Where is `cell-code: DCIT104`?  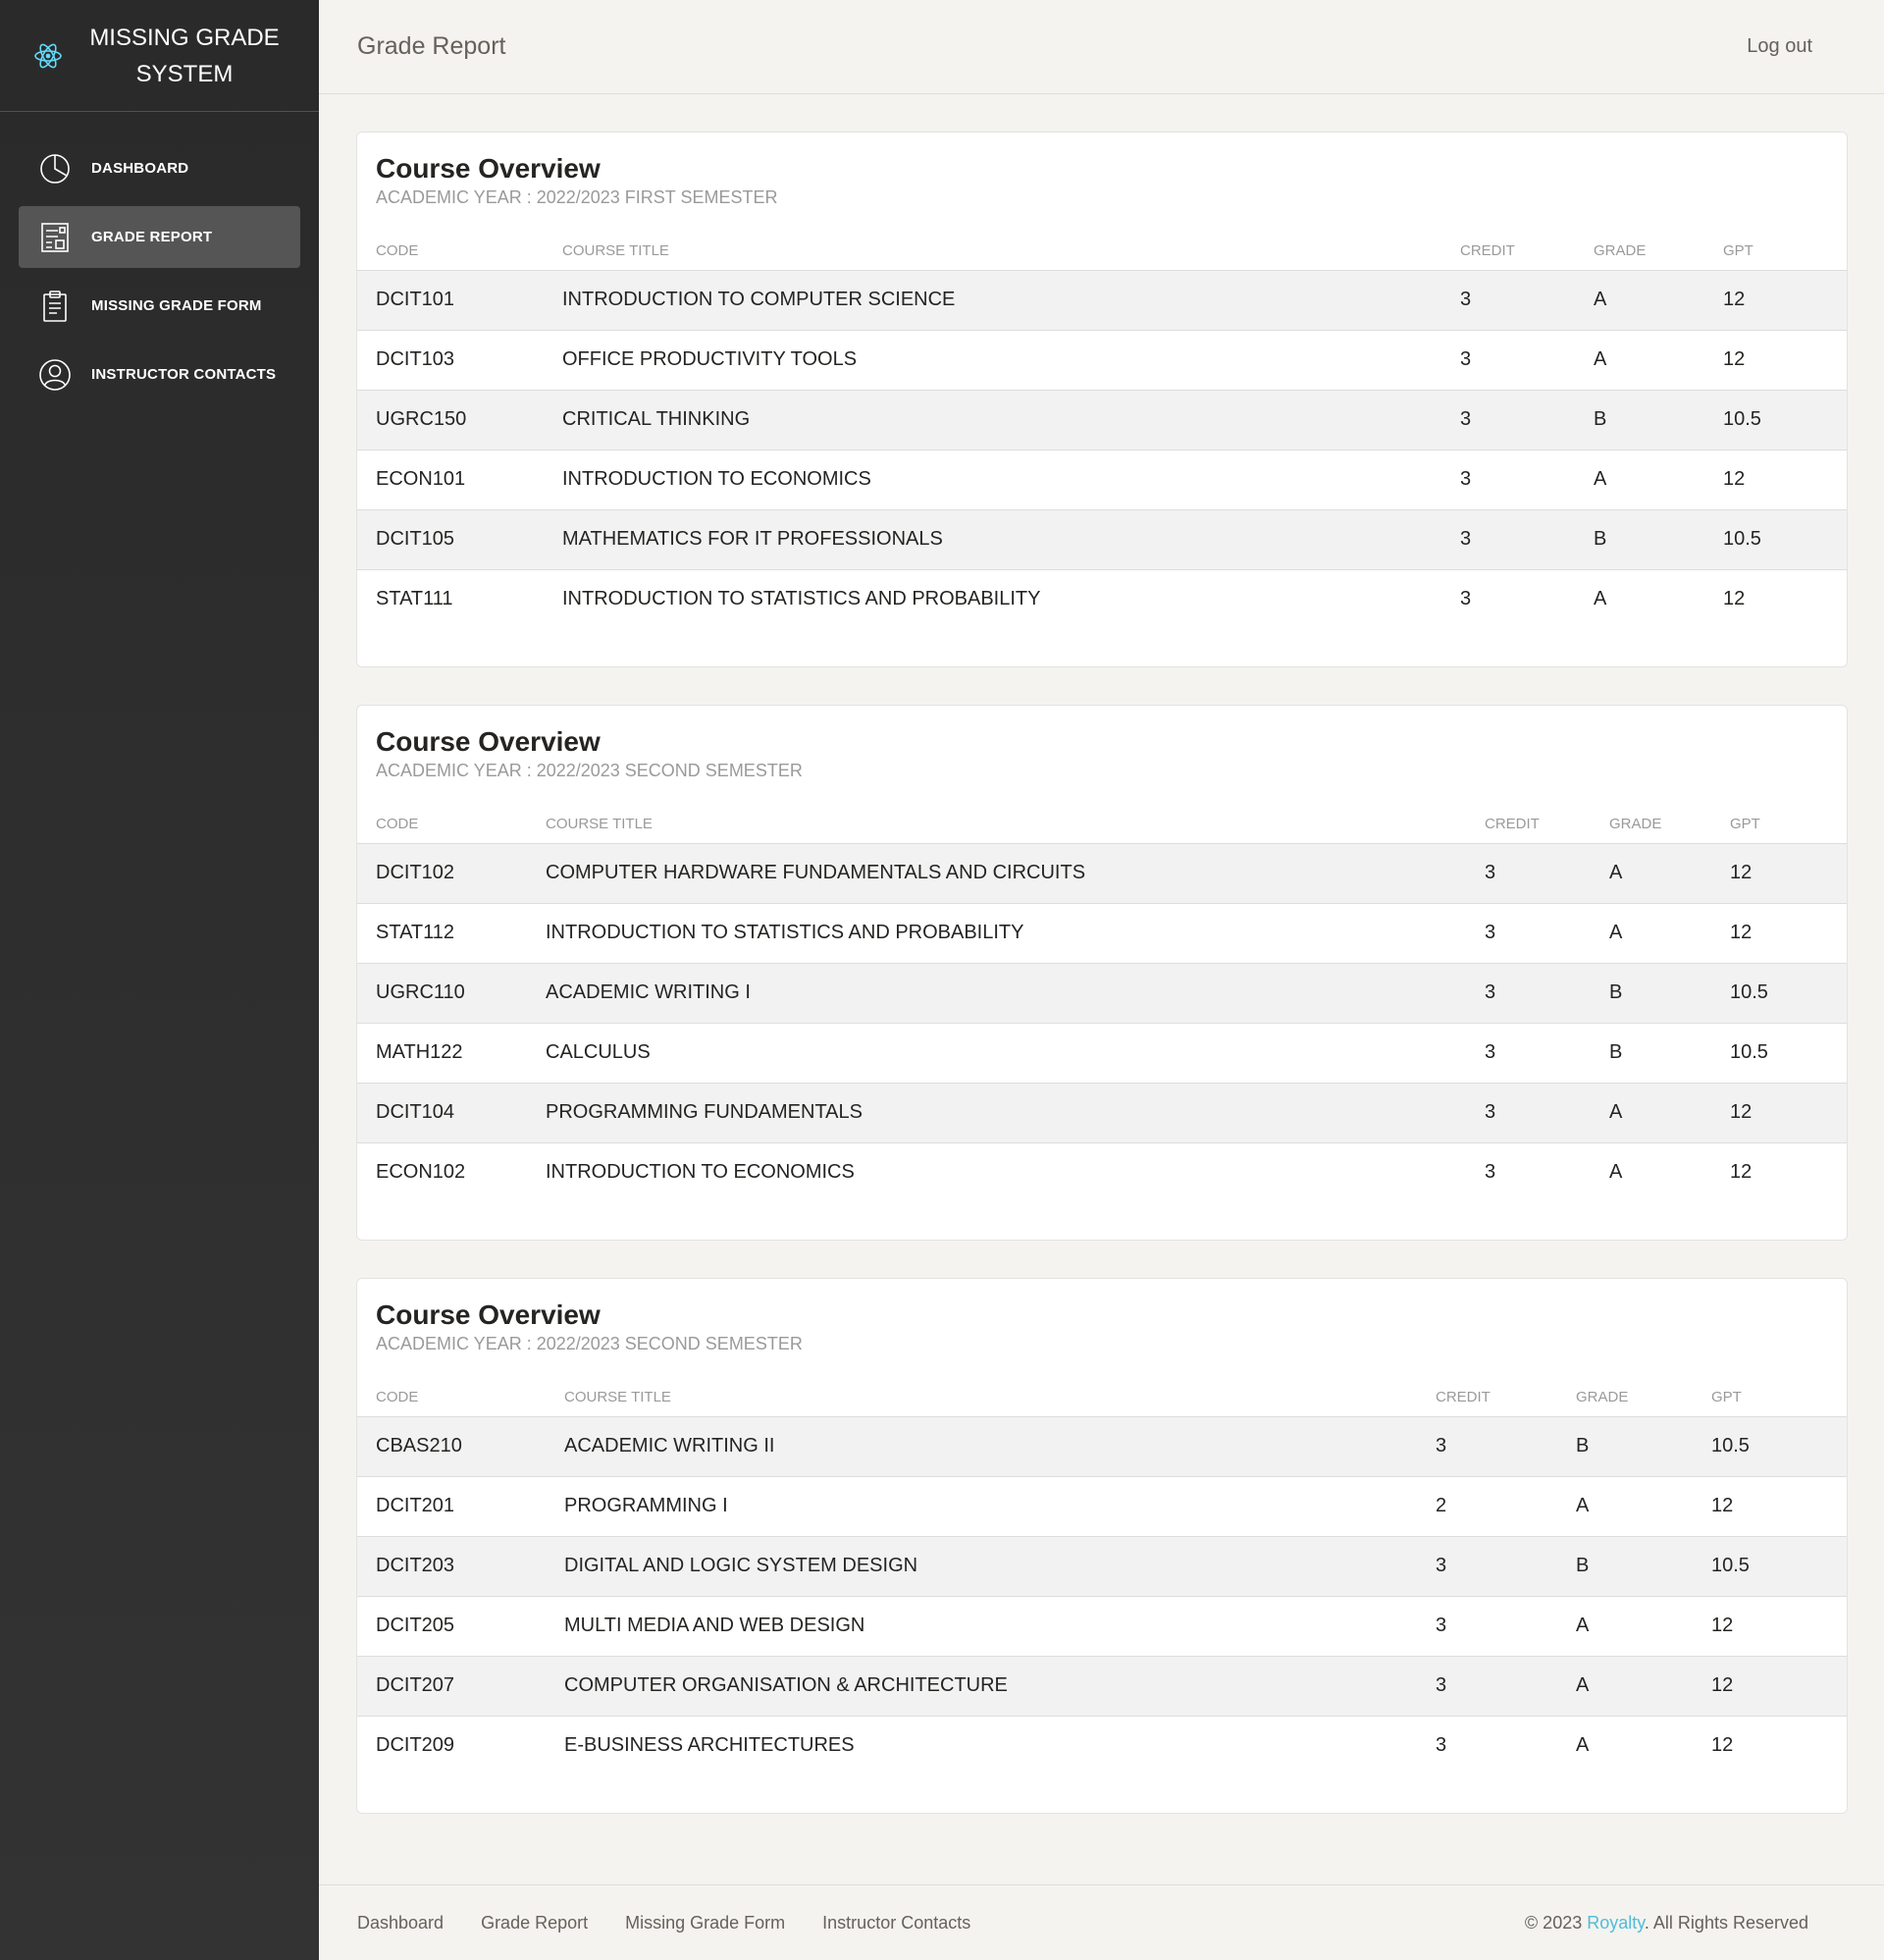 cell-code: DCIT104 is located at coordinates (451, 1112).